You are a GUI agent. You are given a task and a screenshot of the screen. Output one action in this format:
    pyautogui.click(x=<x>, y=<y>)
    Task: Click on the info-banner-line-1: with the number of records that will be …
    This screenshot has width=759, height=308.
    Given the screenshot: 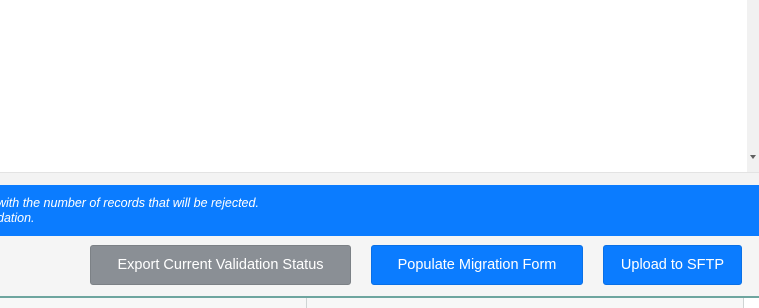 What is the action you would take?
    pyautogui.click(x=129, y=203)
    